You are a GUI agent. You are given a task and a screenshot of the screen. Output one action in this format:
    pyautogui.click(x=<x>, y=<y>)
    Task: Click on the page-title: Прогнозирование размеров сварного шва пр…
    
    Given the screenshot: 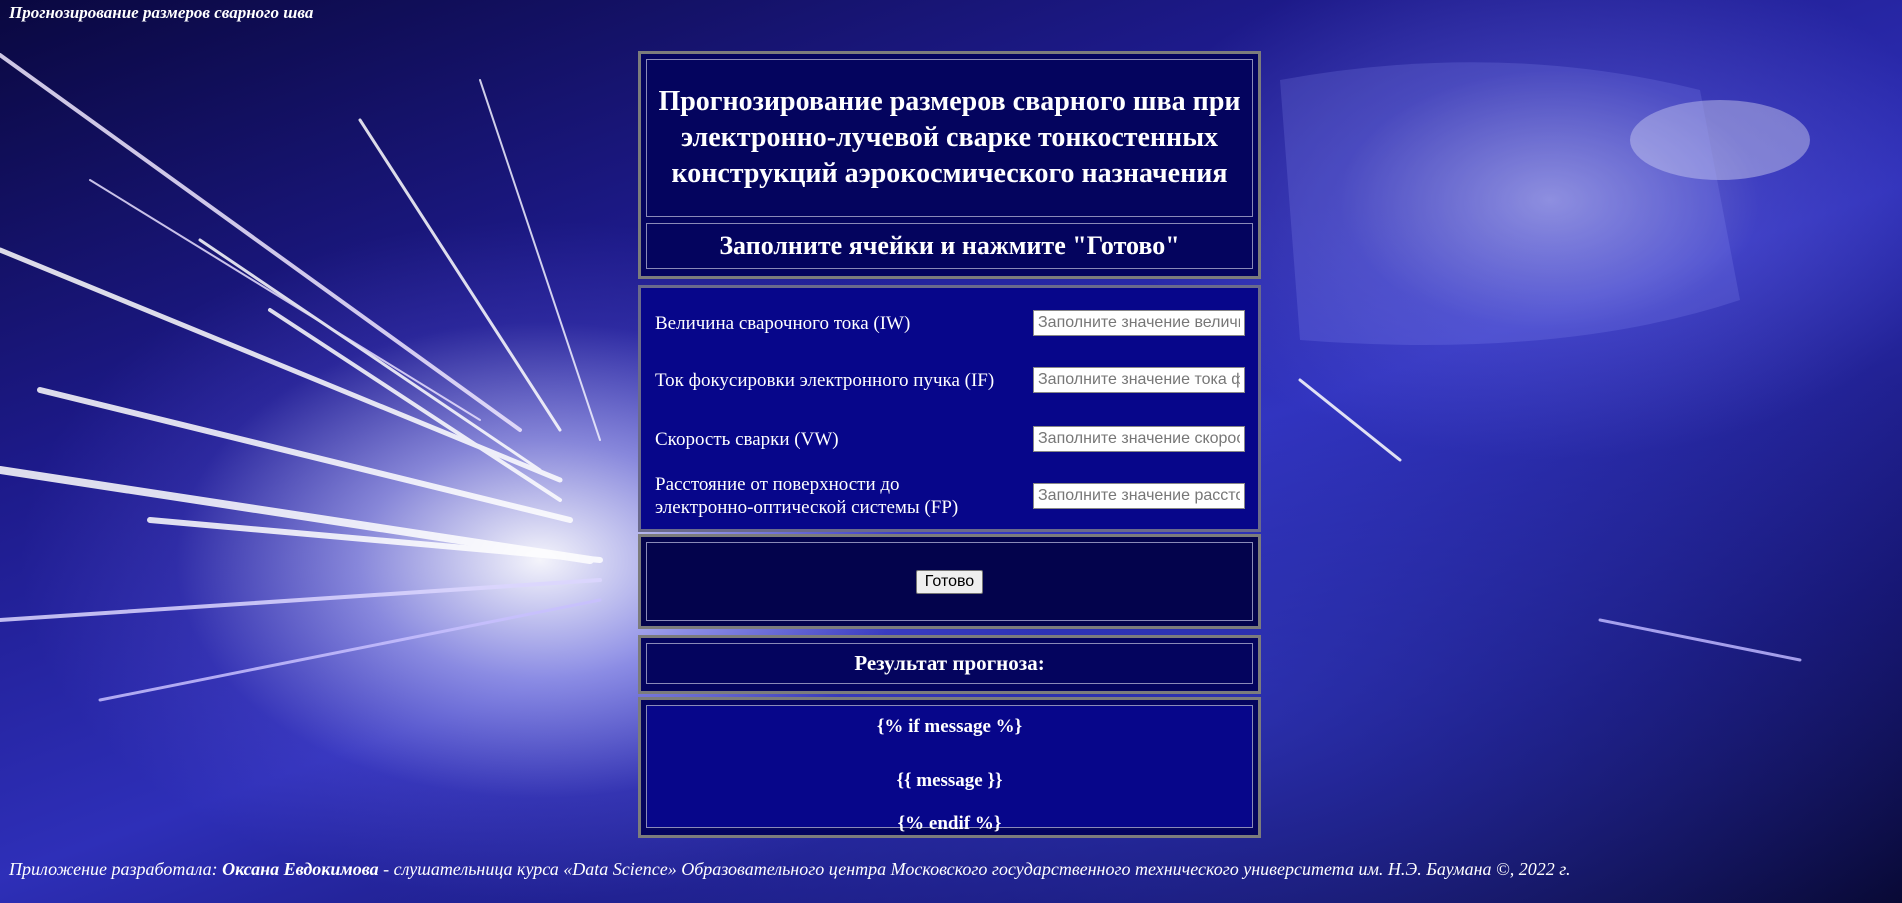 What is the action you would take?
    pyautogui.click(x=949, y=138)
    